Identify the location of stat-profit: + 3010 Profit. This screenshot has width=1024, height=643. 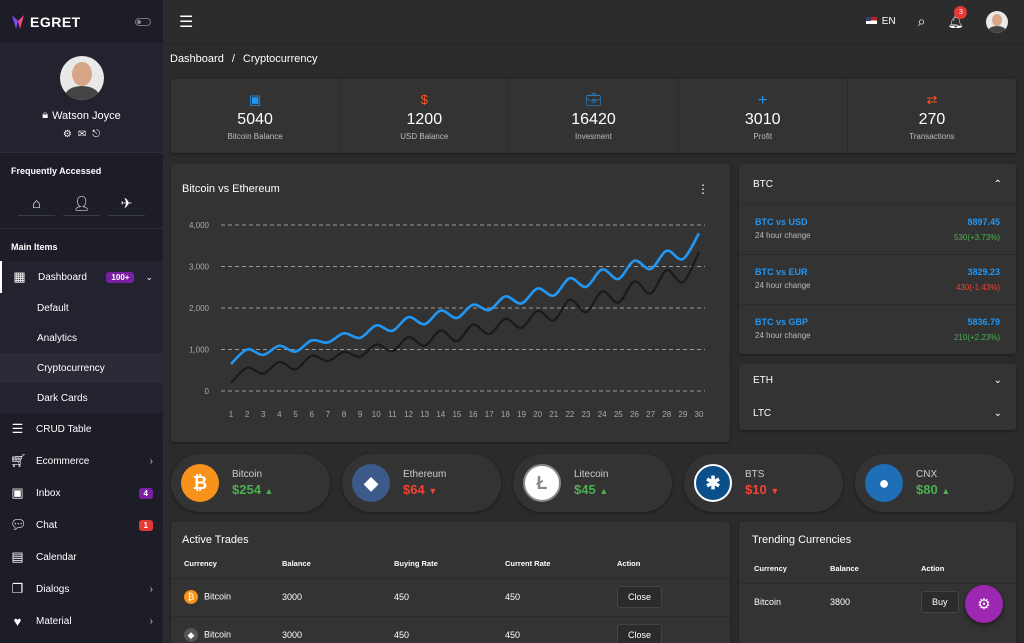
(763, 116).